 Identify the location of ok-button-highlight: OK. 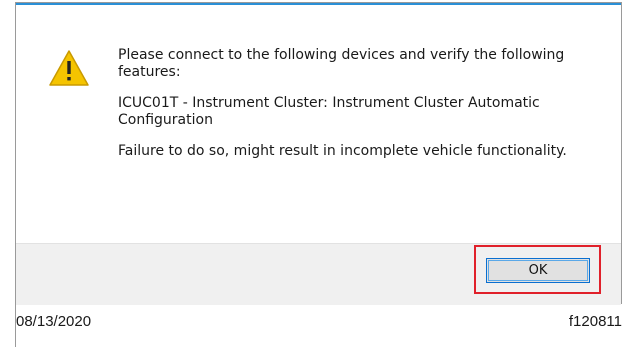
(537, 269).